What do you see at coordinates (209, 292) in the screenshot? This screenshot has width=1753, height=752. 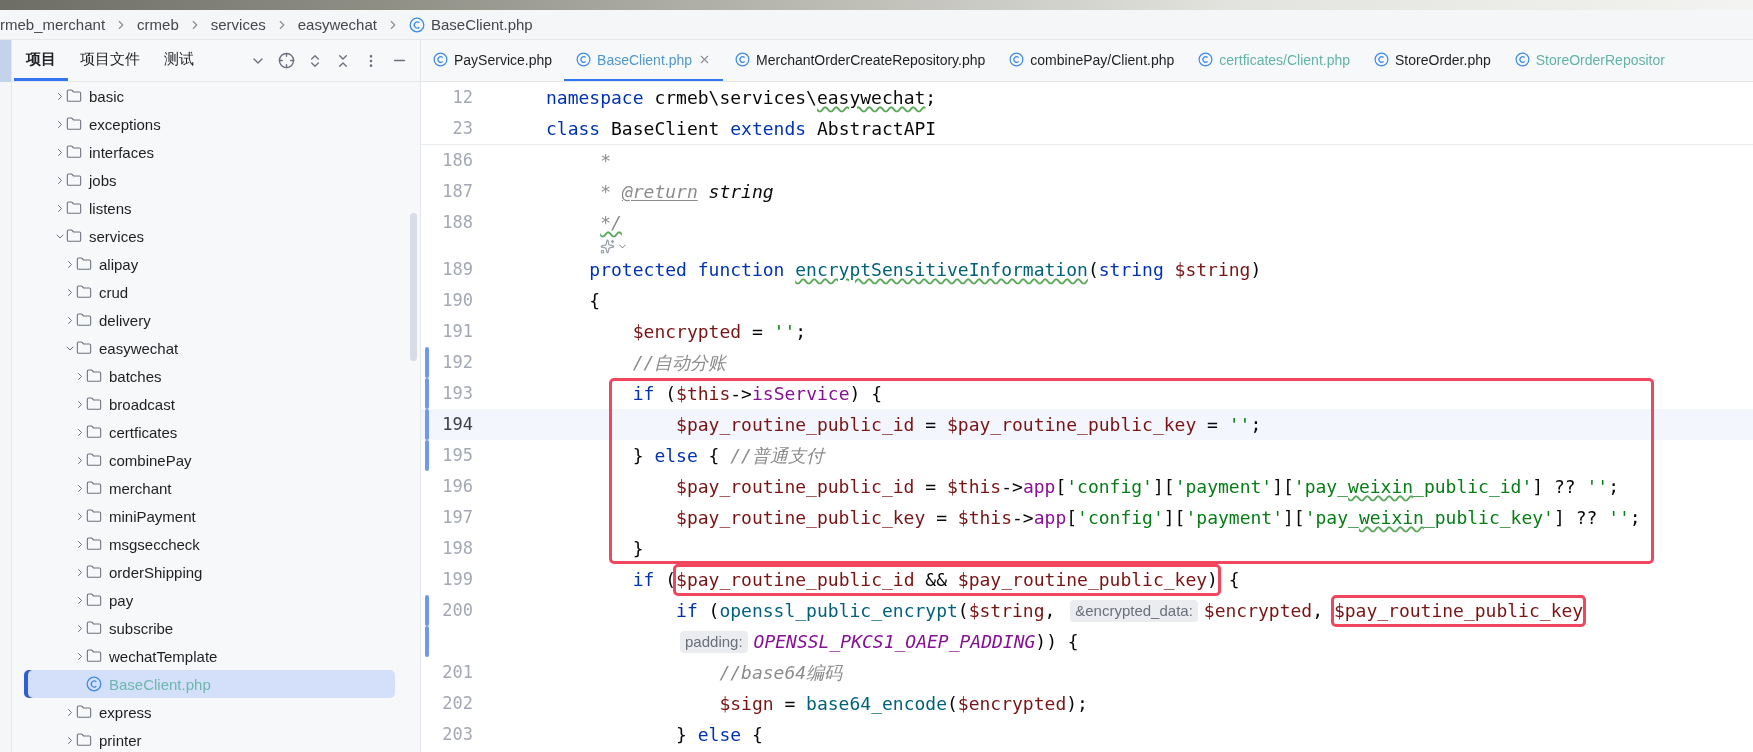 I see `tree-item: crud` at bounding box center [209, 292].